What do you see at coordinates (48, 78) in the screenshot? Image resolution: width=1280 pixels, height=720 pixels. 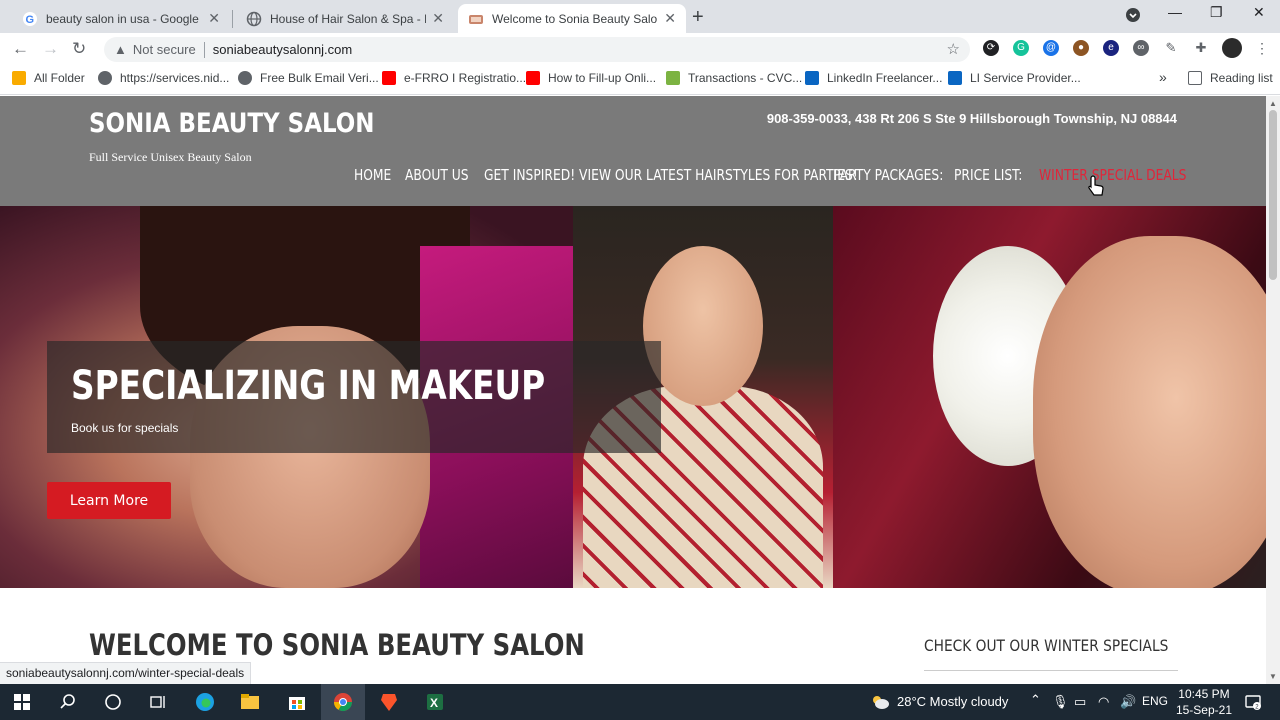 I see `bookmark-item: All Folder` at bounding box center [48, 78].